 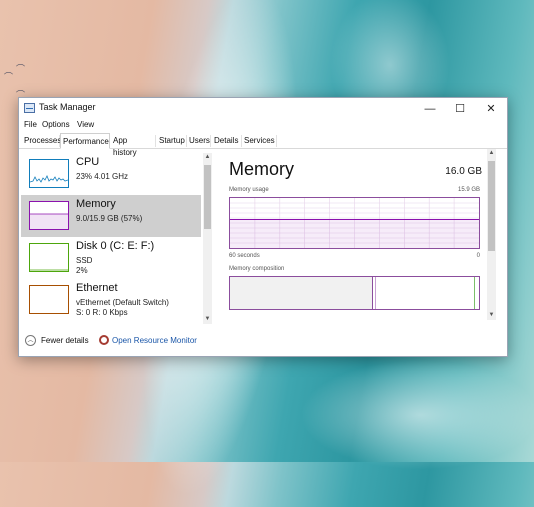 I want to click on menu-view: View, so click(x=85, y=124).